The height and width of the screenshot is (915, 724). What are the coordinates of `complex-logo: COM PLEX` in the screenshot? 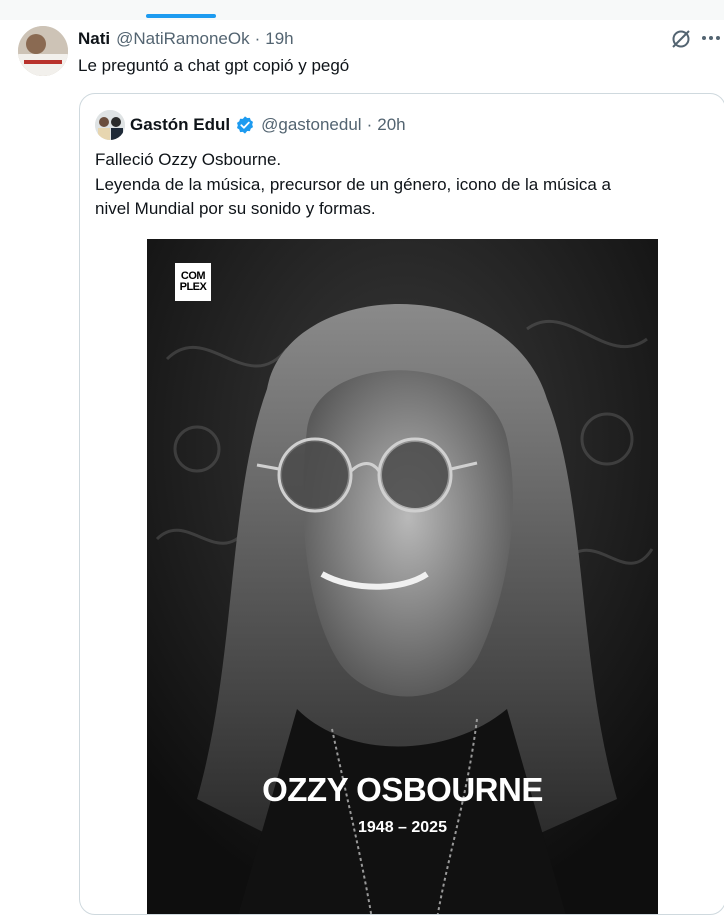 It's located at (193, 282).